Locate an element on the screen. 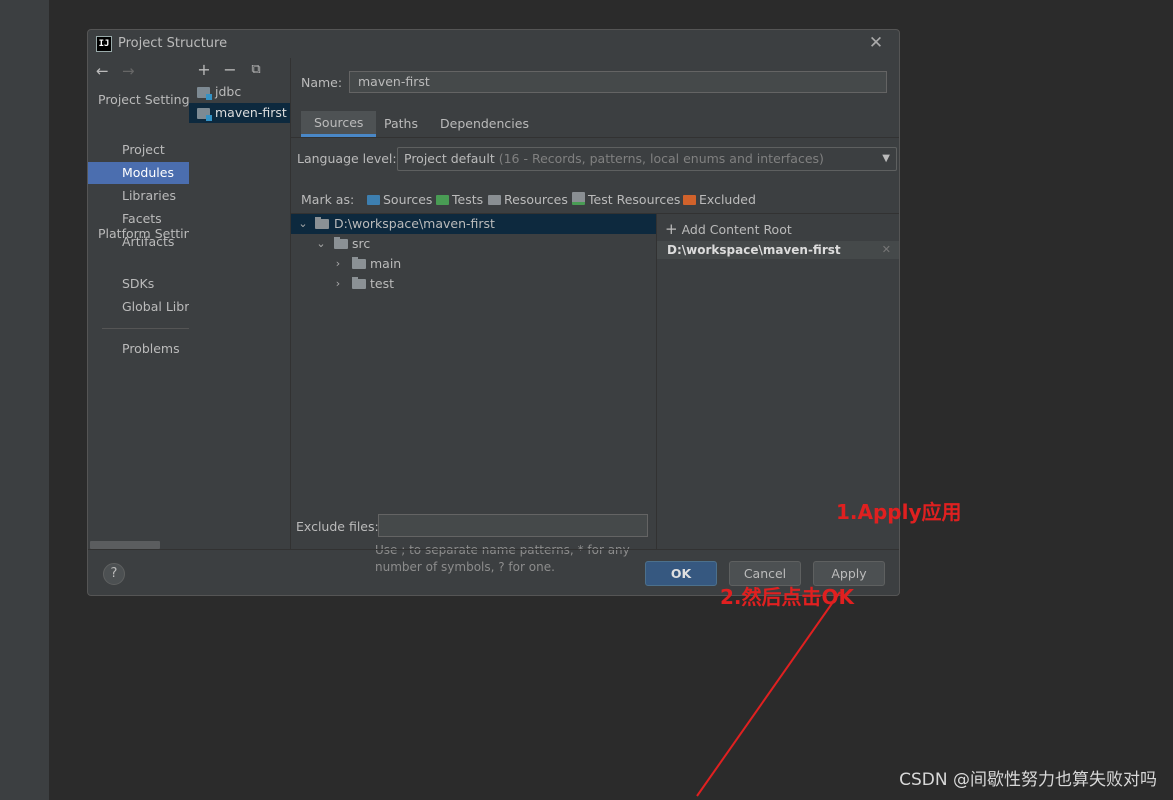 The height and width of the screenshot is (800, 1173). language-level-value: Project default is located at coordinates (449, 158).